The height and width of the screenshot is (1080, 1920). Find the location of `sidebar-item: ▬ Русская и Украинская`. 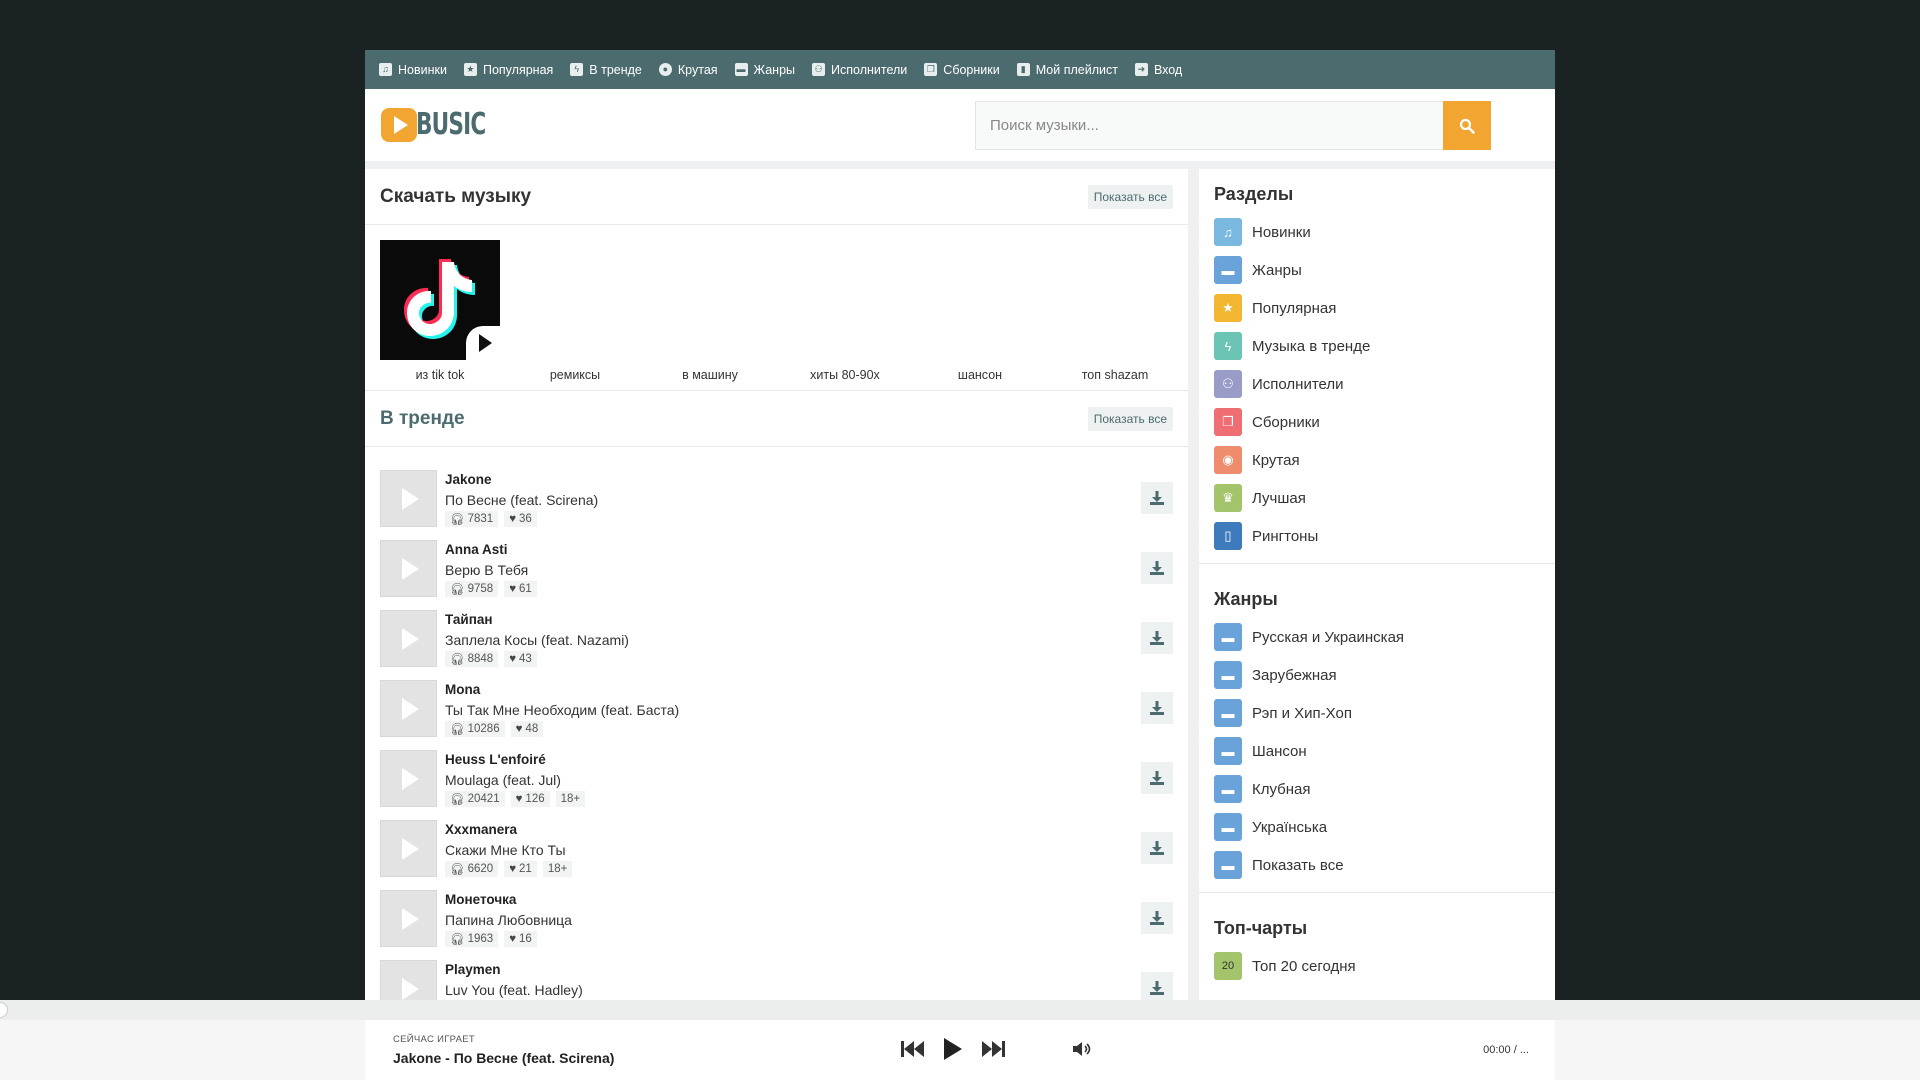

sidebar-item: ▬ Русская и Украинская is located at coordinates (1377, 637).